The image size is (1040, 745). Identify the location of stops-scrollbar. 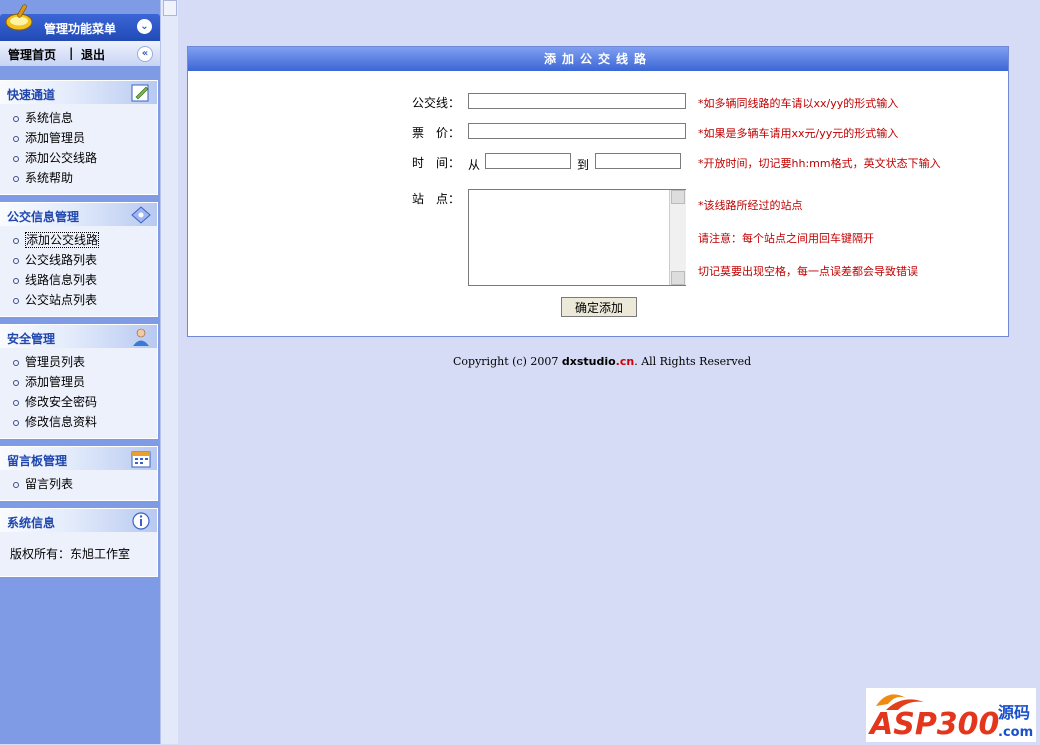
(677, 237).